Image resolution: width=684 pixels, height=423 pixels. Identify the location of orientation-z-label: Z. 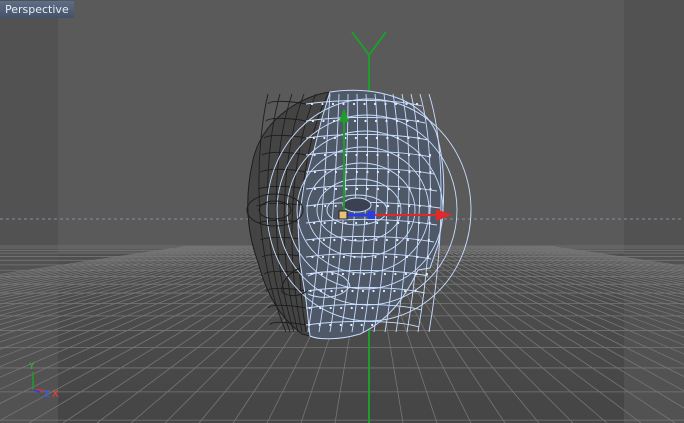
(46, 394).